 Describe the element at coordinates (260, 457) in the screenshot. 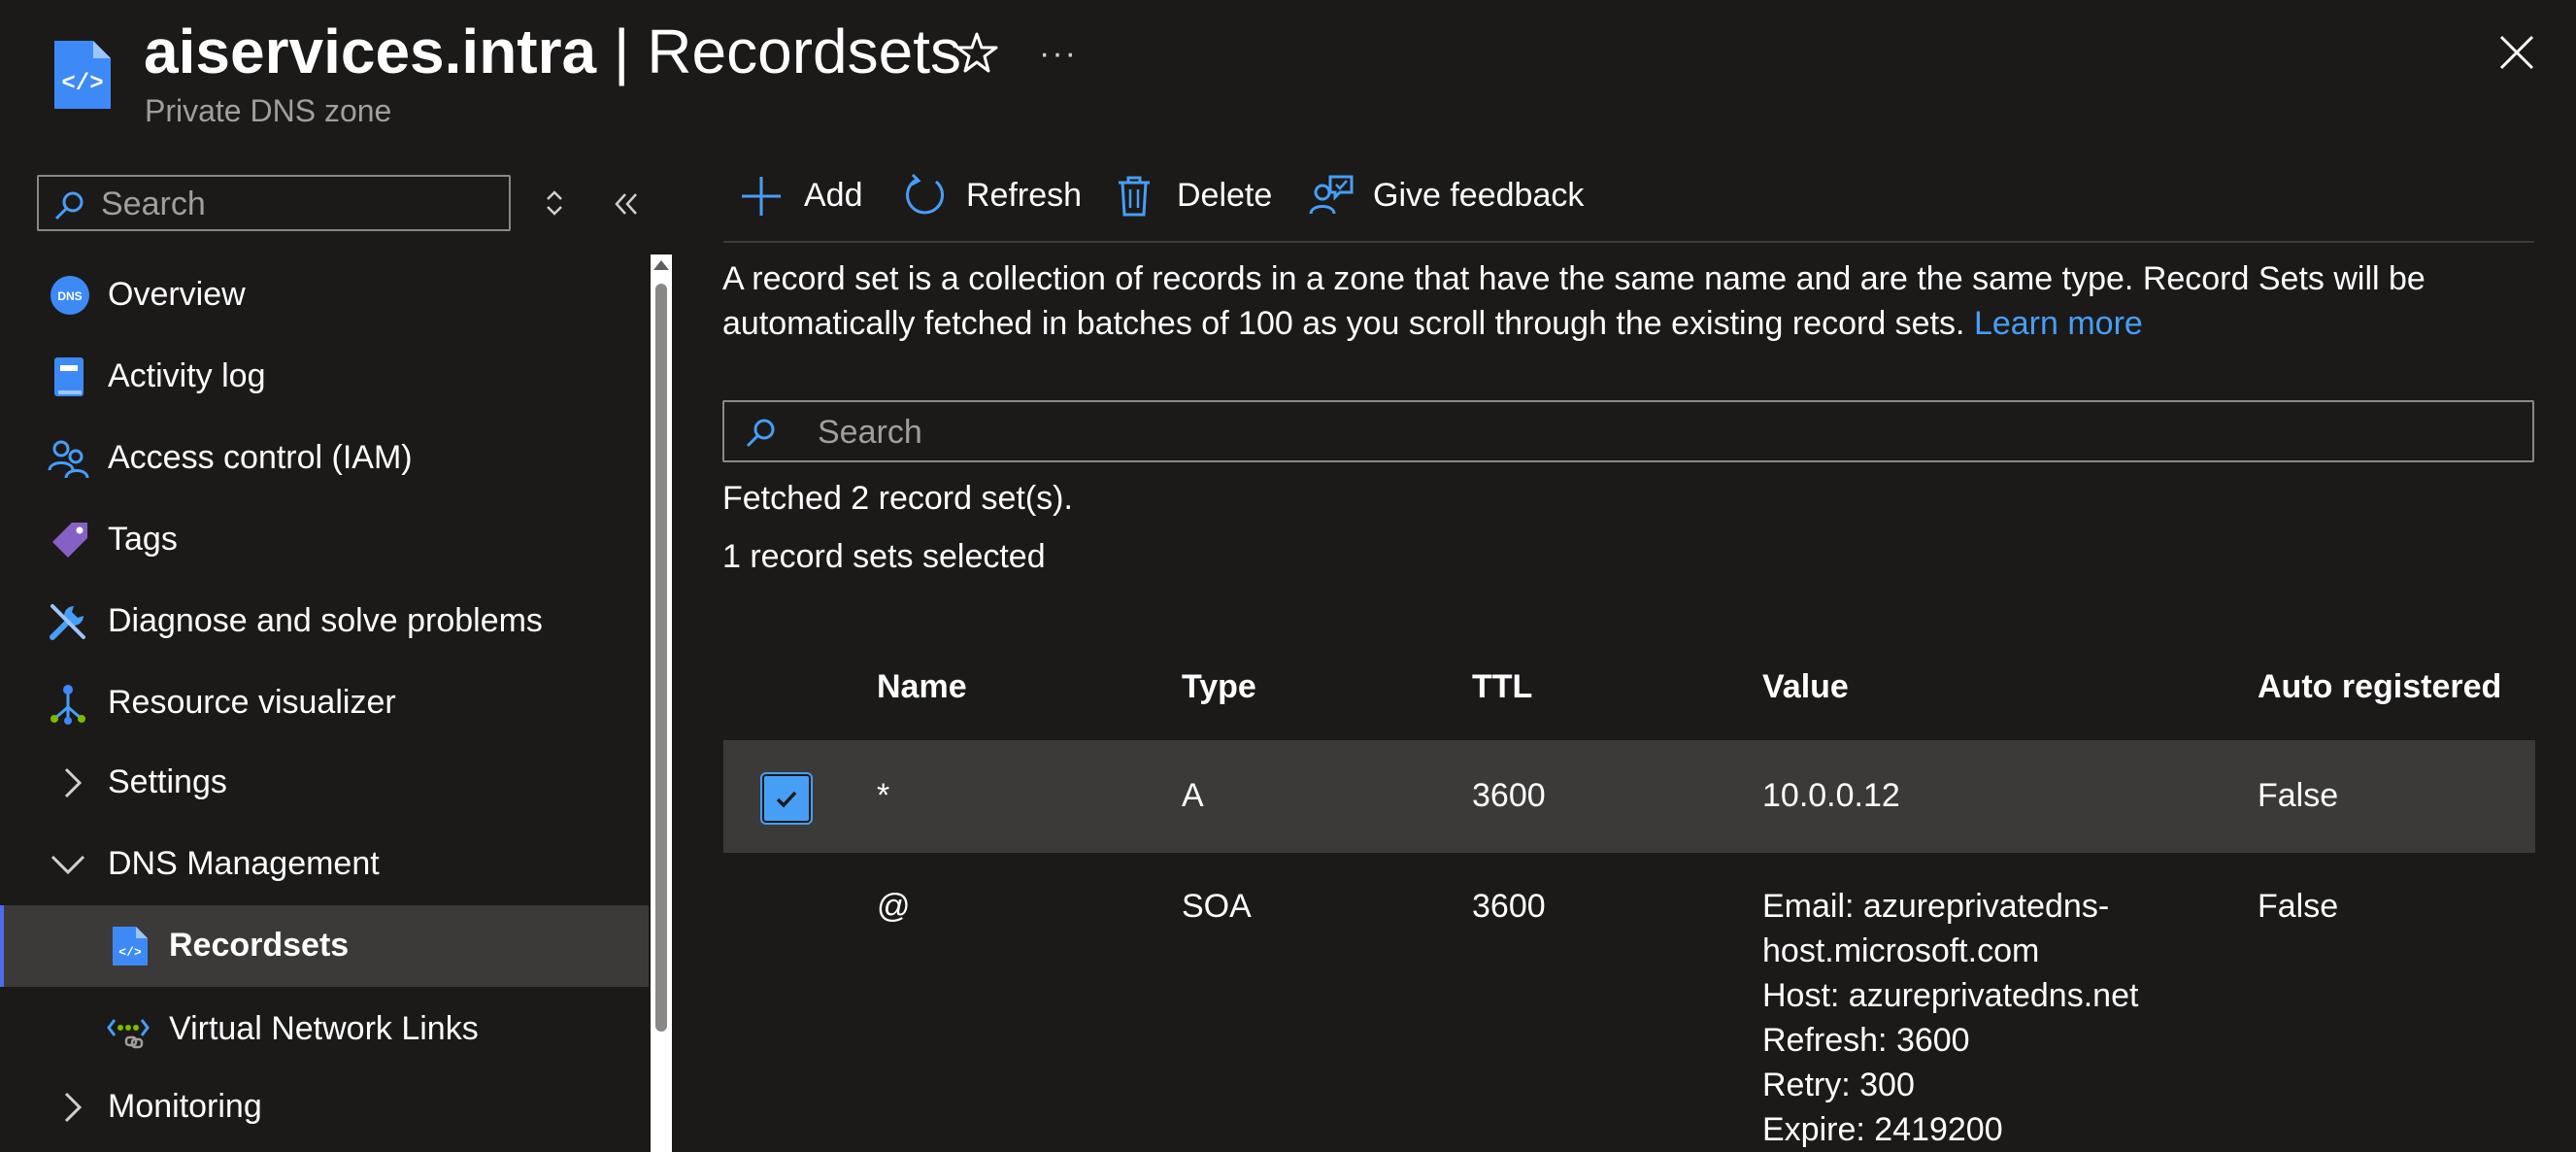

I see `sidebar-item-label: Access control (IAM)` at that location.